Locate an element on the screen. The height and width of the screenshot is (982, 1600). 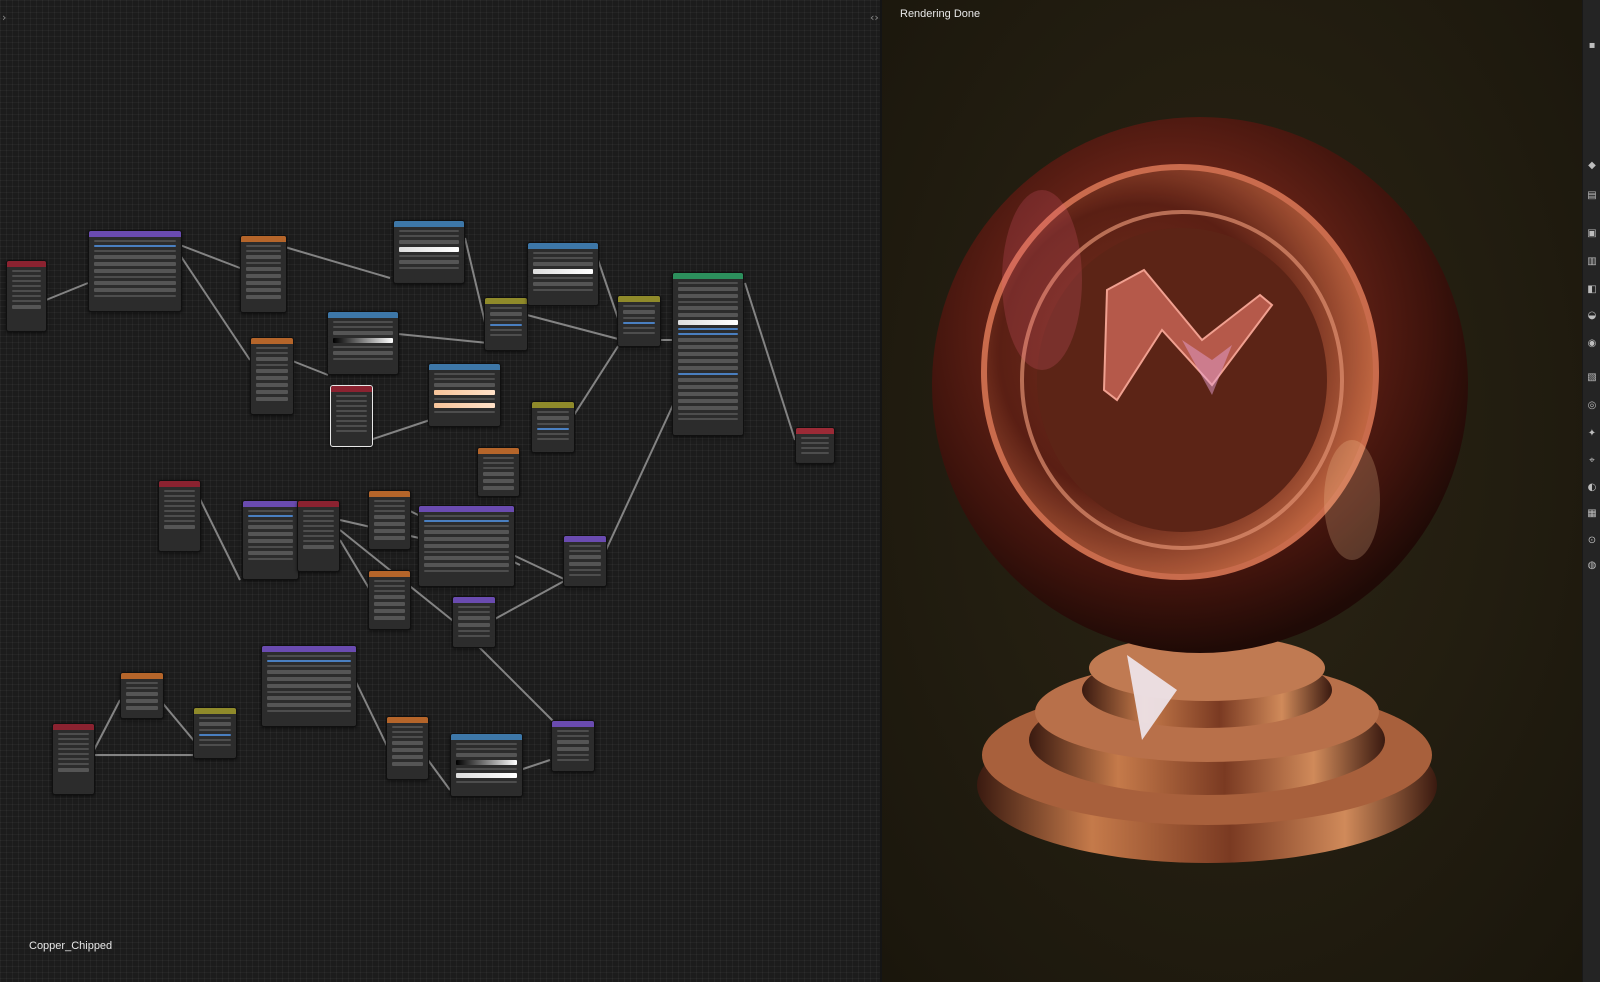
musgrave-texture-node is located at coordinates (263, 274).